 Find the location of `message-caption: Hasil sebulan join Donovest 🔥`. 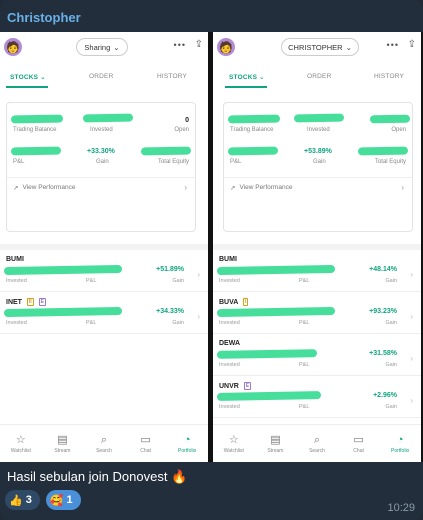

message-caption: Hasil sebulan join Donovest 🔥 is located at coordinates (97, 476).